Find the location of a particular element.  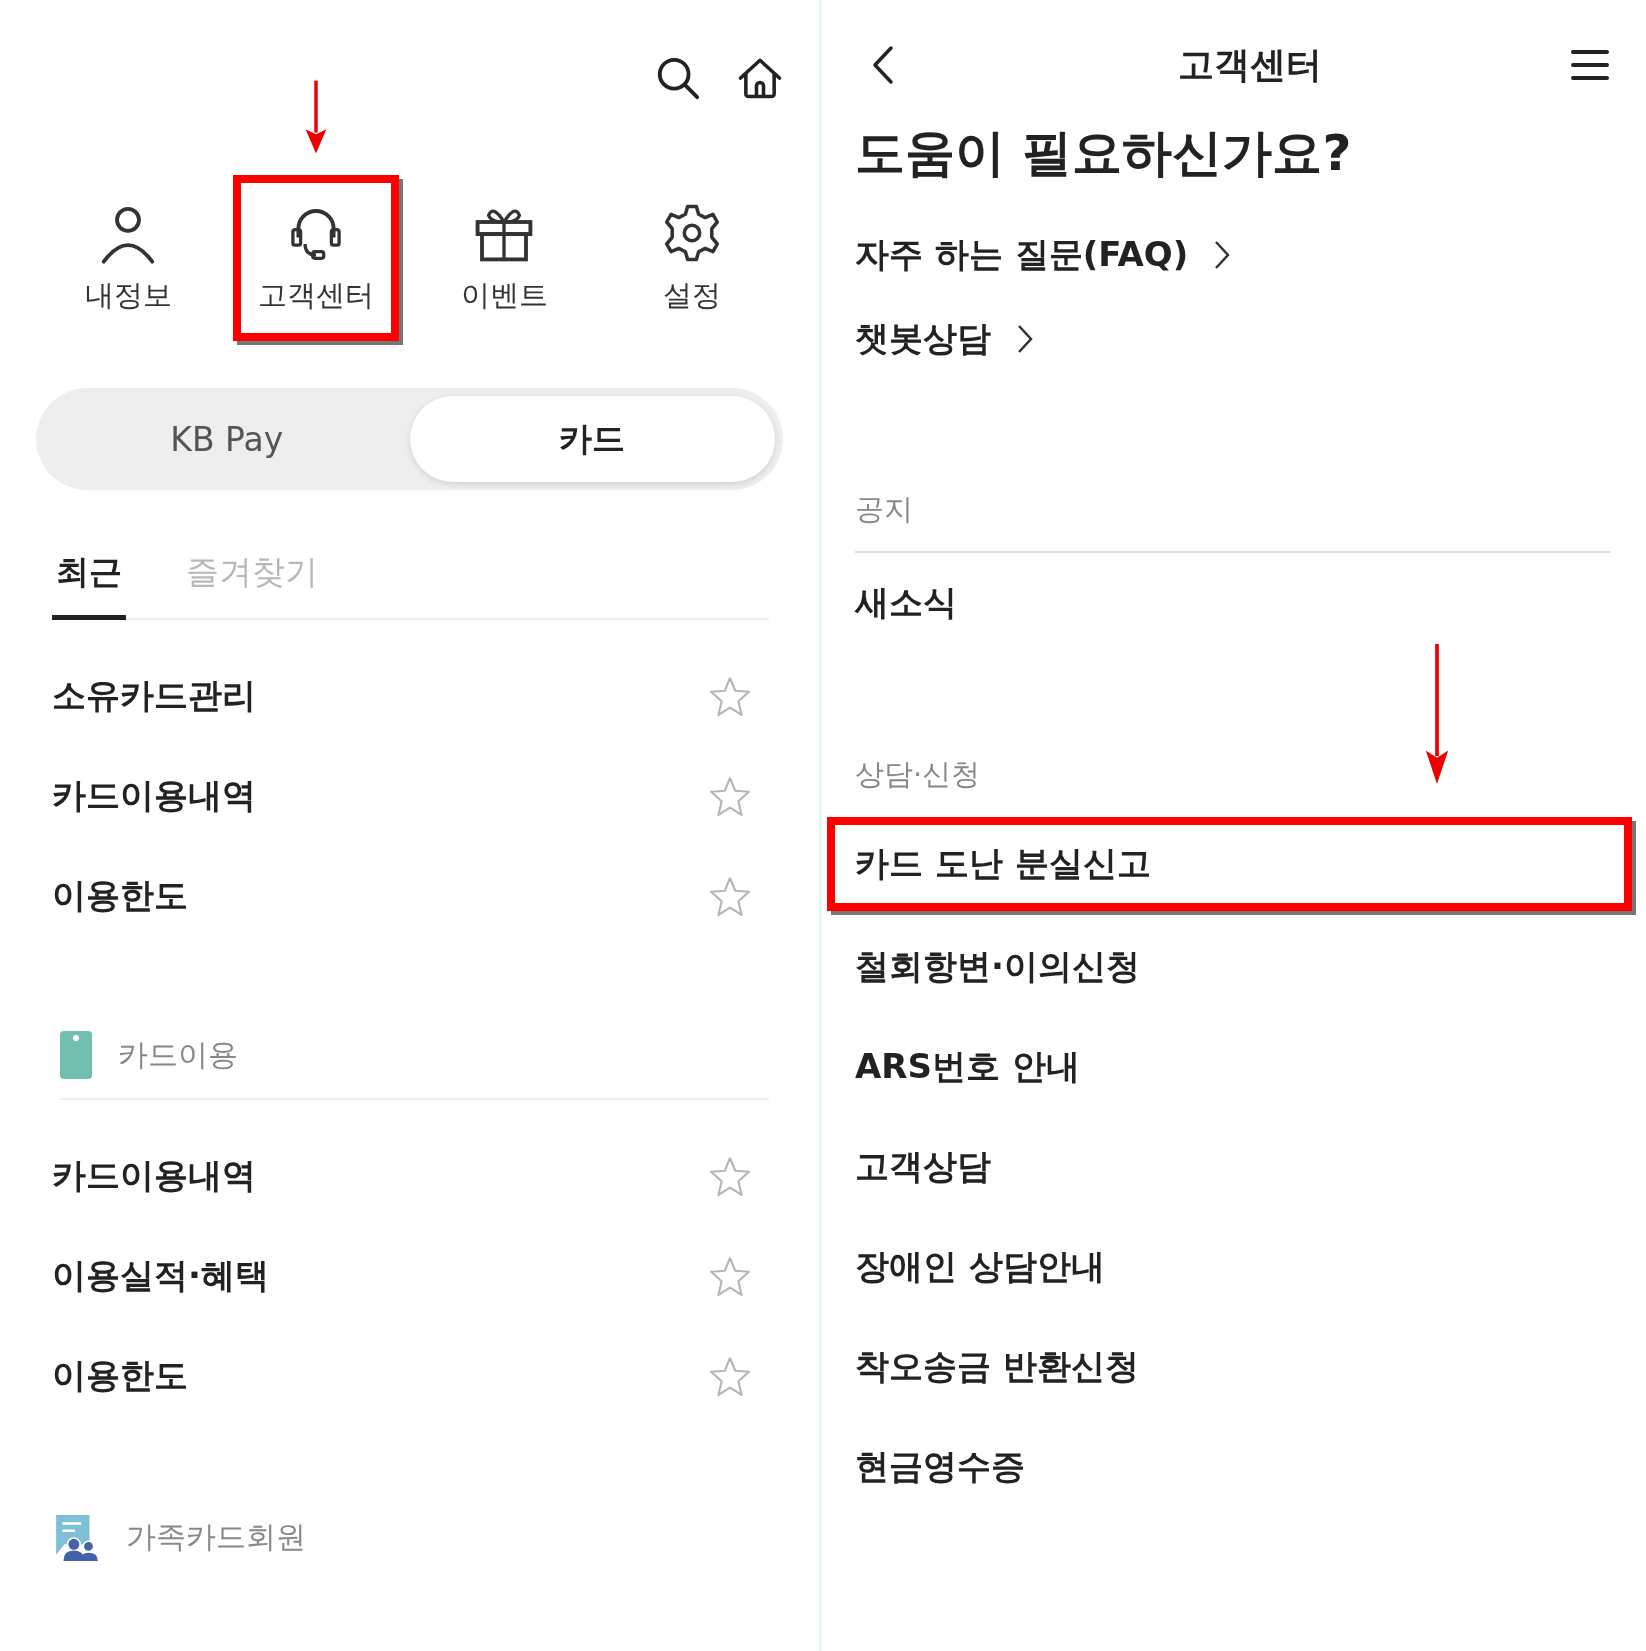

menu-link: 이용실적·혜택 is located at coordinates (160, 1276).